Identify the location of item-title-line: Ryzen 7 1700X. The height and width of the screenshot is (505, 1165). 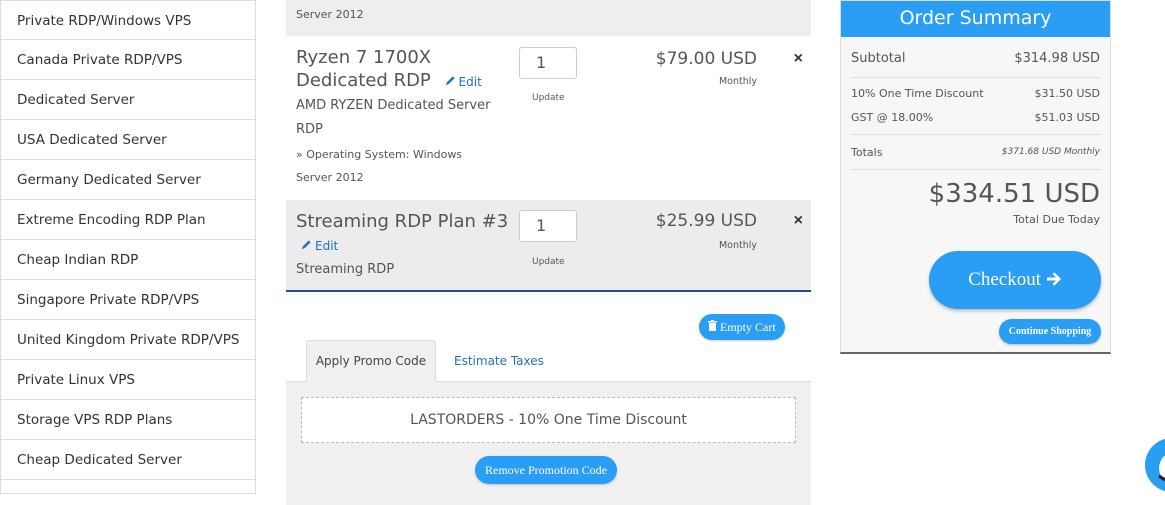
(364, 57).